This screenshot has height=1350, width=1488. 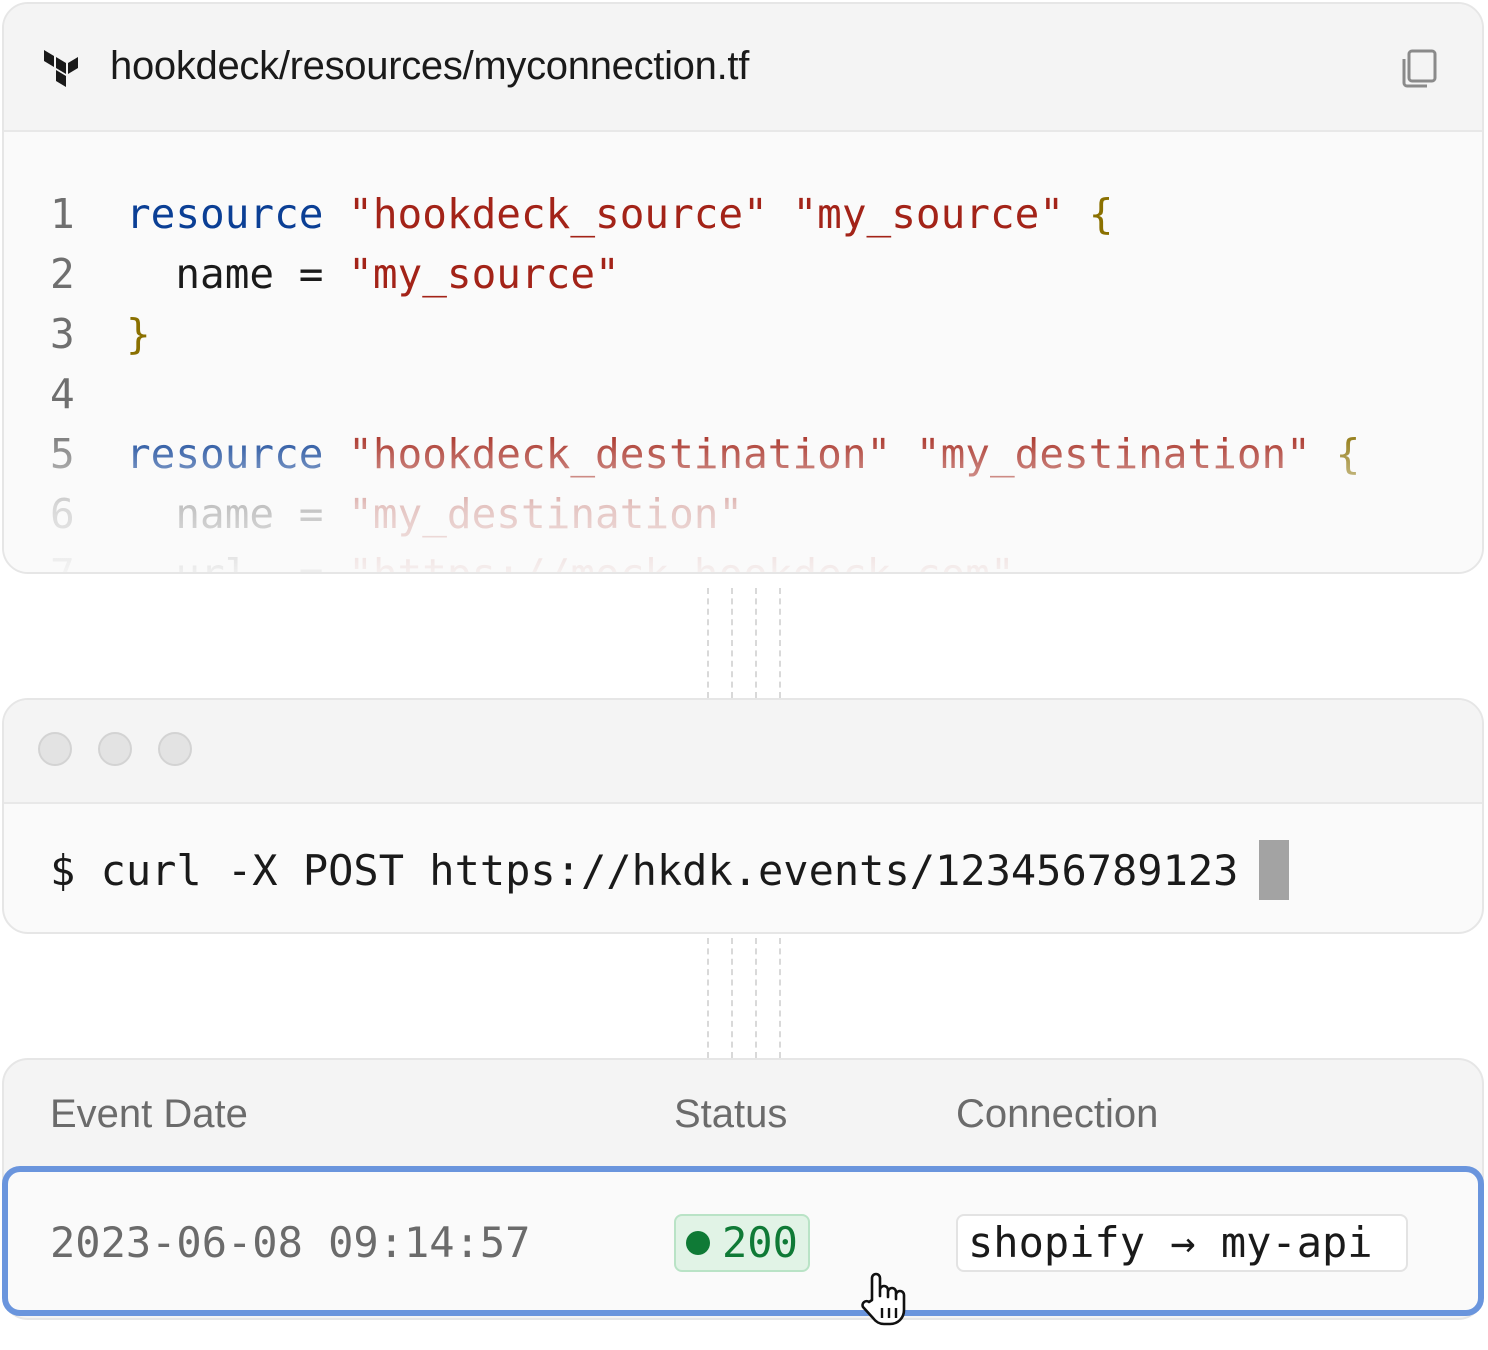 What do you see at coordinates (558, 214) in the screenshot?
I see `code-token: "hookdeck_source"` at bounding box center [558, 214].